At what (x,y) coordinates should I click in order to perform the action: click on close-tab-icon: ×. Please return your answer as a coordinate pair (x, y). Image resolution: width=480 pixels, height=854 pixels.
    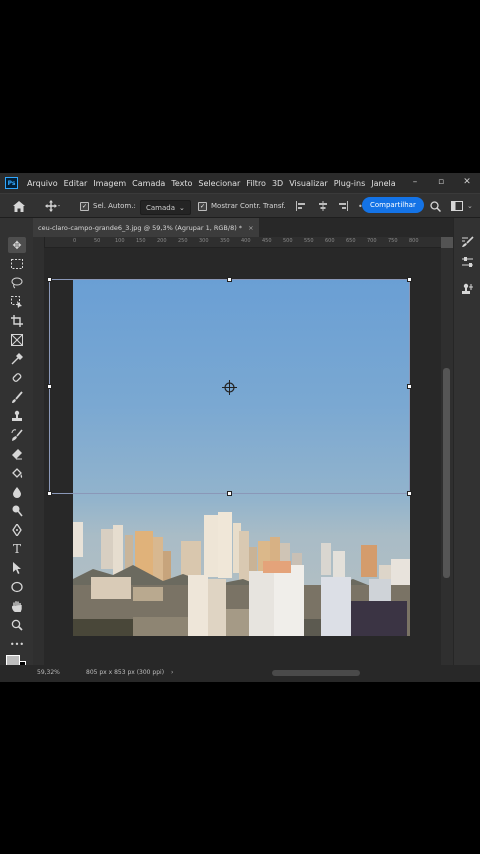
    Looking at the image, I should click on (250, 228).